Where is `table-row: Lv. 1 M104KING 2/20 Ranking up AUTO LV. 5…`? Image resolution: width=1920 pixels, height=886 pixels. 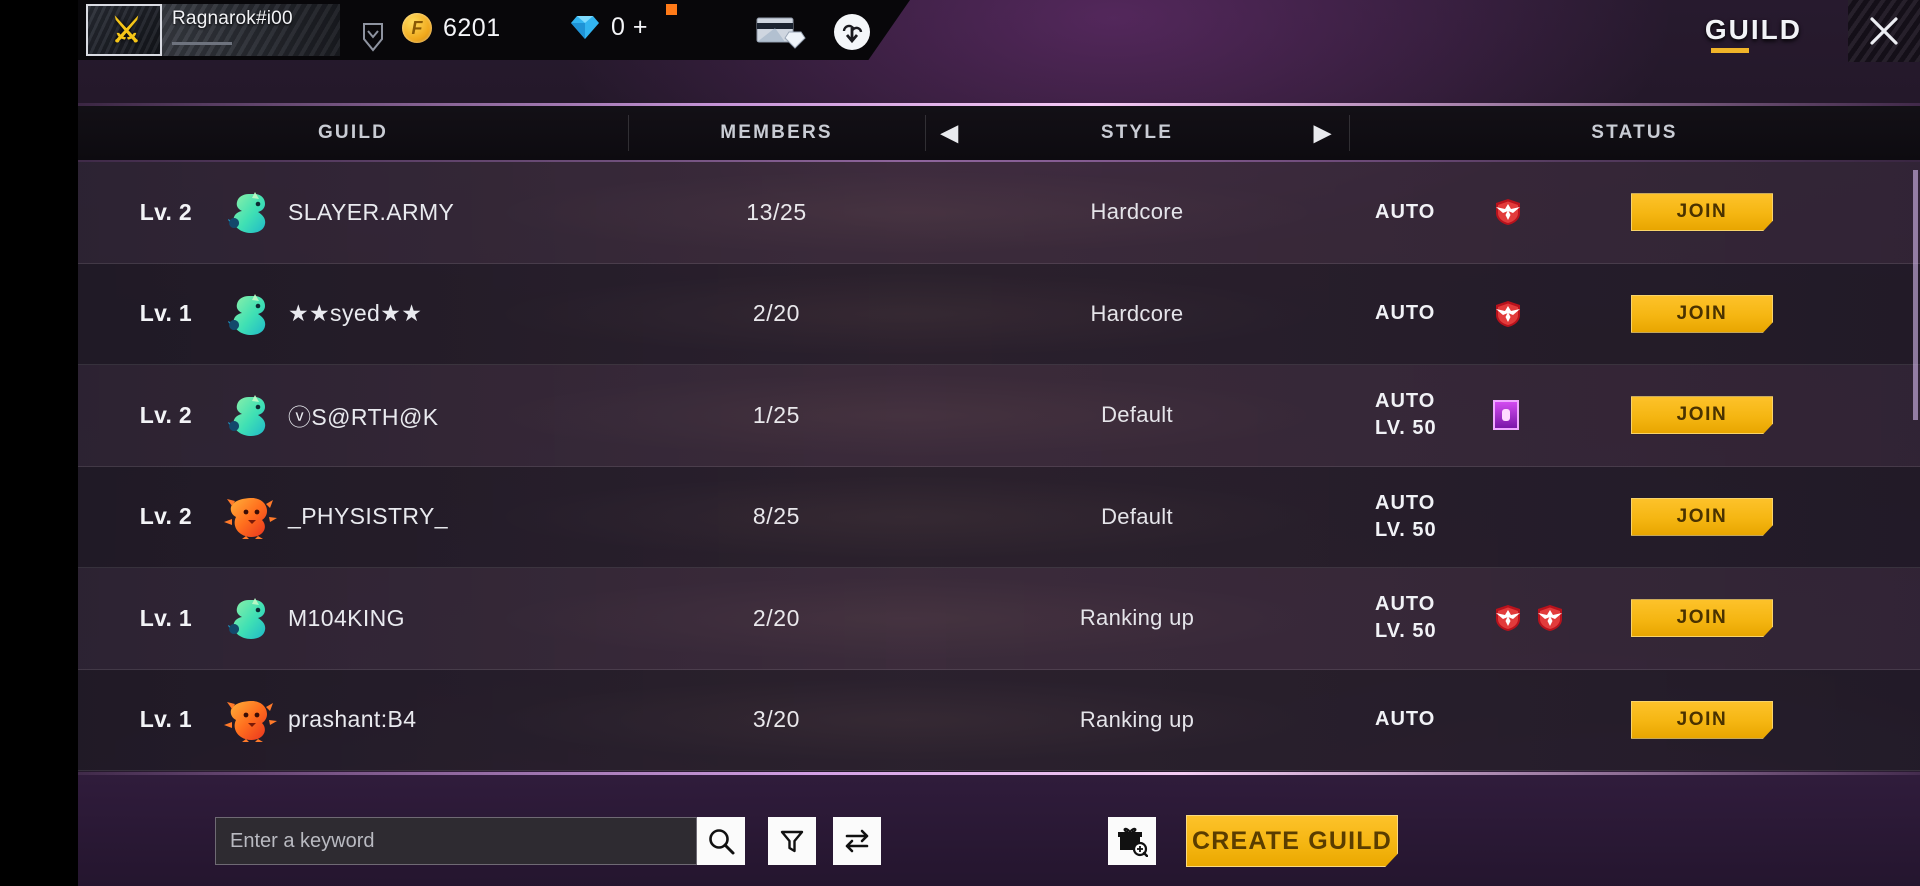 table-row: Lv. 1 M104KING 2/20 Ranking up AUTO LV. 5… is located at coordinates (999, 619).